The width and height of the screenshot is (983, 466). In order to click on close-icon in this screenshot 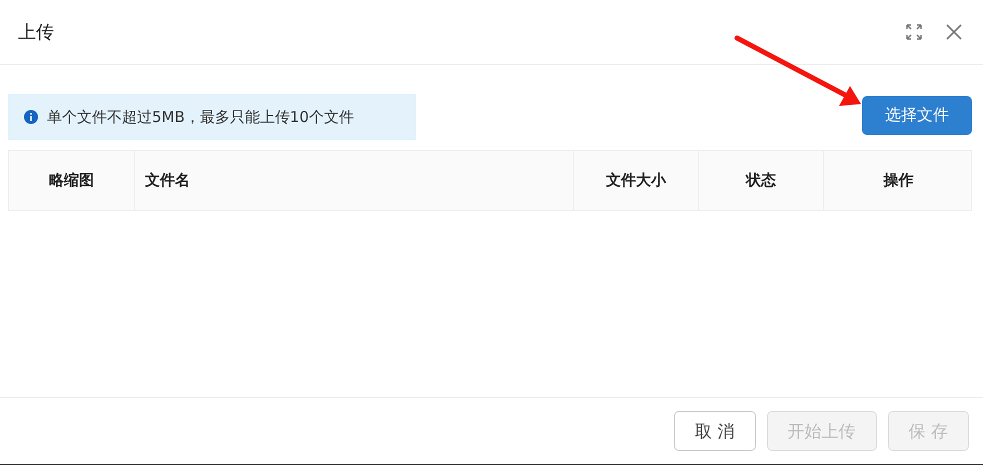, I will do `click(954, 32)`.